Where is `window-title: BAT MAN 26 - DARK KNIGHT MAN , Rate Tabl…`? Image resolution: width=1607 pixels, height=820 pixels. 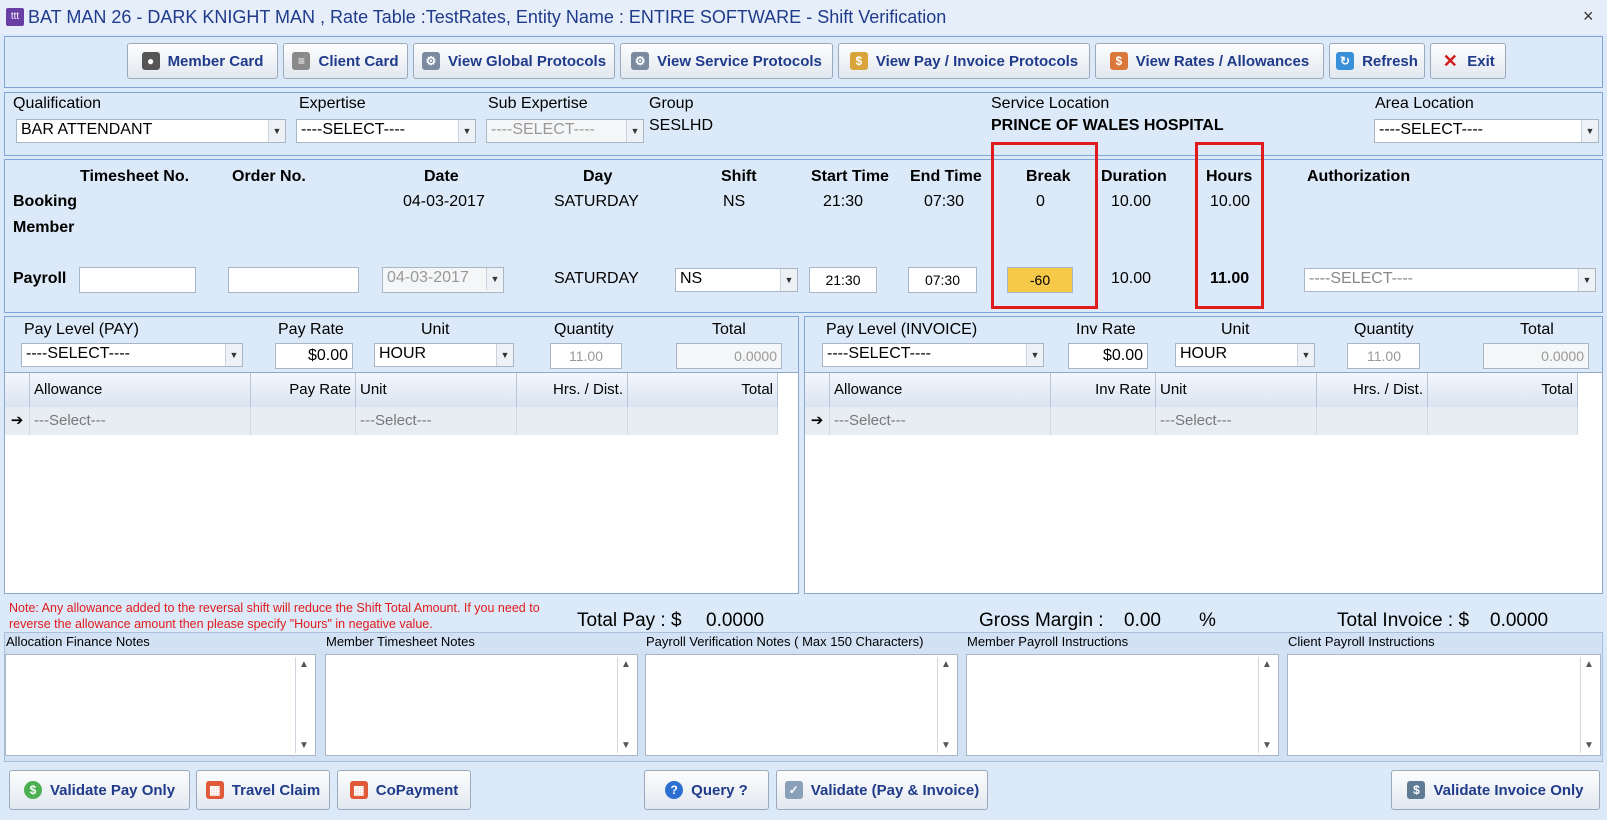 window-title: BAT MAN 26 - DARK KNIGHT MAN , Rate Tabl… is located at coordinates (487, 17).